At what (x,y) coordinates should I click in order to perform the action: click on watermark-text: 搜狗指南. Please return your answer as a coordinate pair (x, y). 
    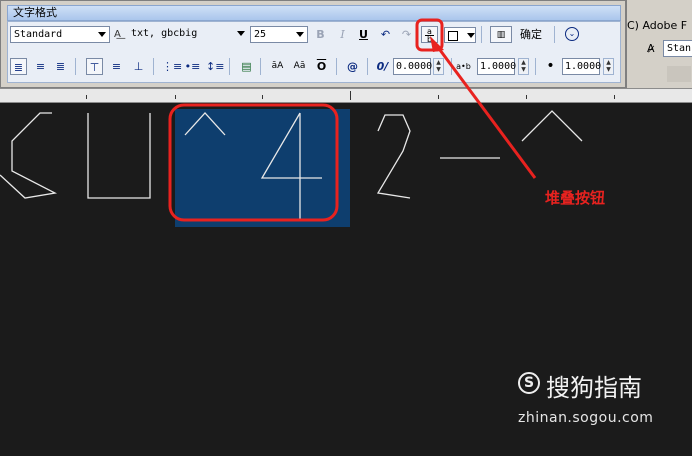
    Looking at the image, I should click on (594, 388).